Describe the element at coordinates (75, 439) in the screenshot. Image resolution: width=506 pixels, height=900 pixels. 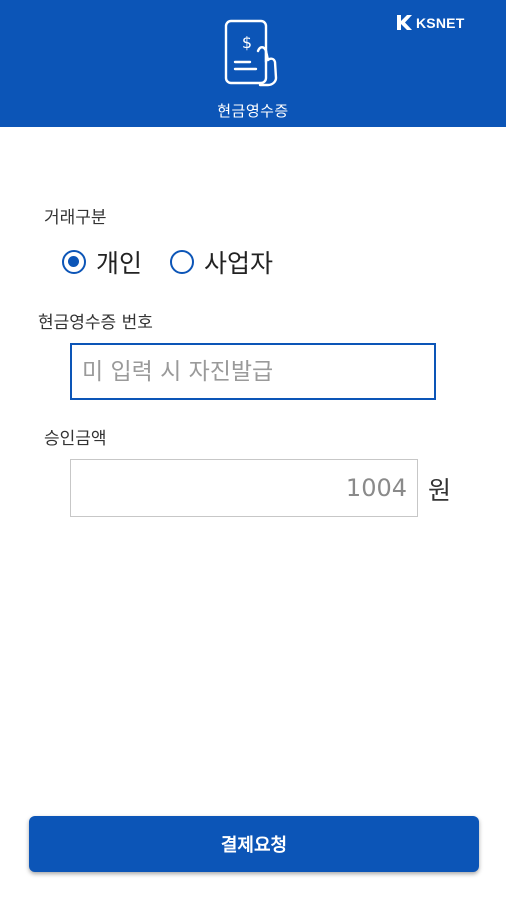
I see `amount-label: 승인금액` at that location.